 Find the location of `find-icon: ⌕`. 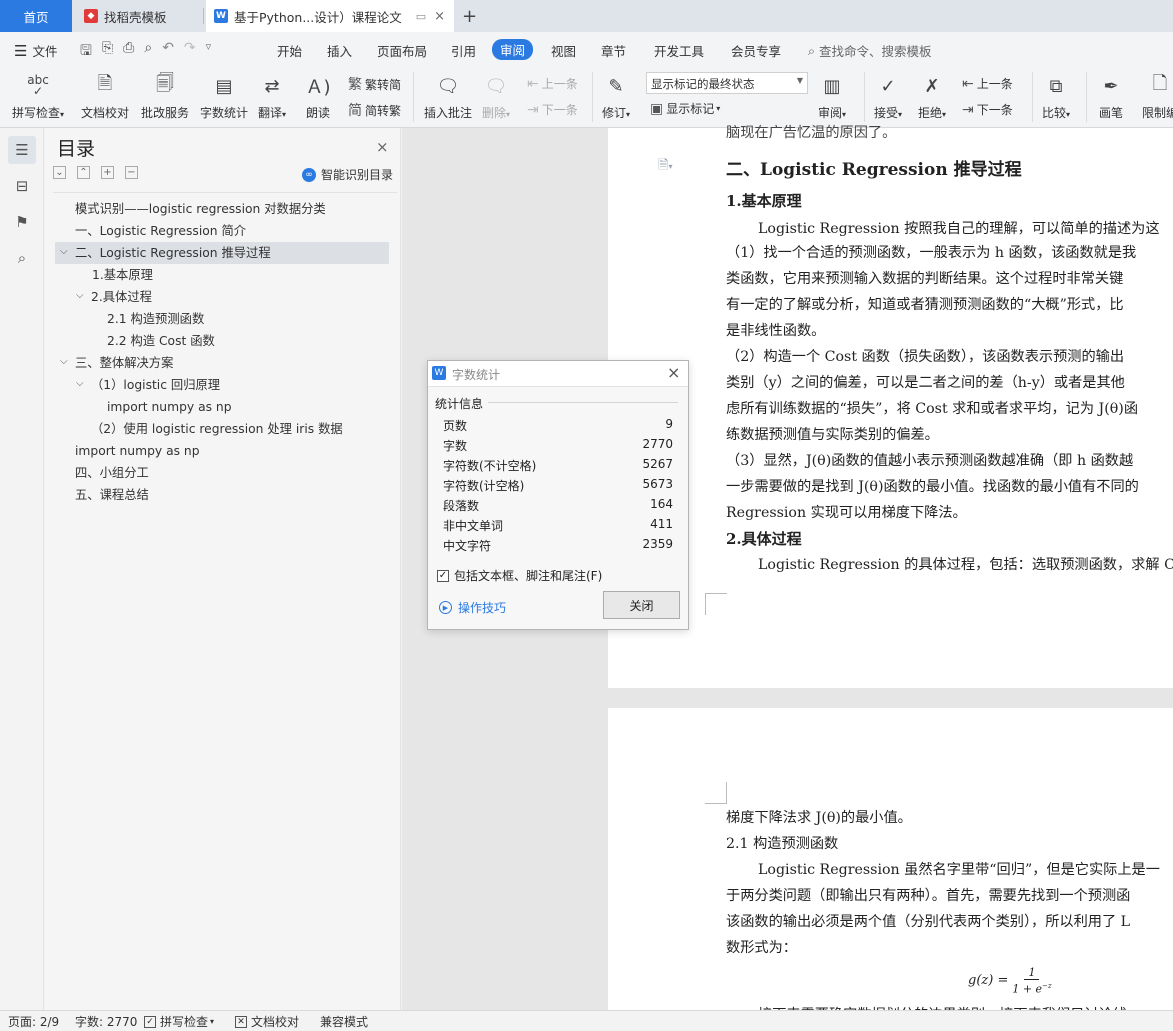

find-icon: ⌕ is located at coordinates (22, 258).